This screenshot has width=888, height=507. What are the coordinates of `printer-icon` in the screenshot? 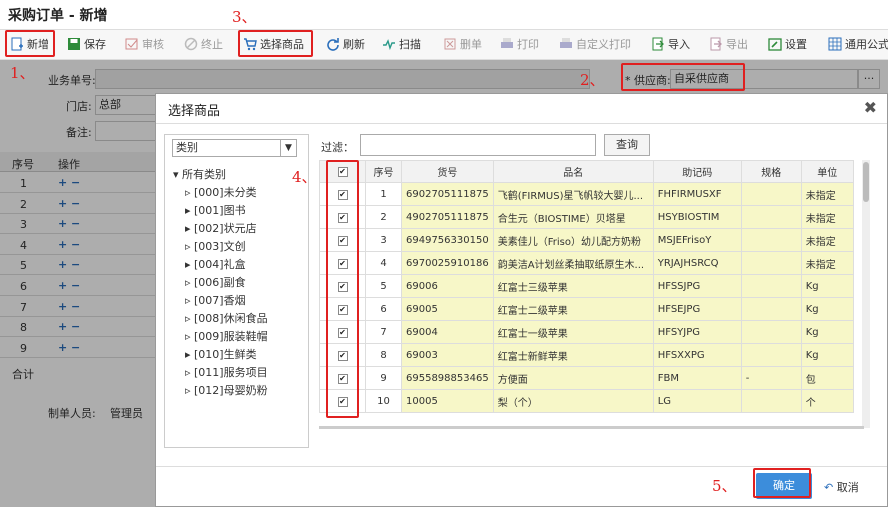 It's located at (566, 43).